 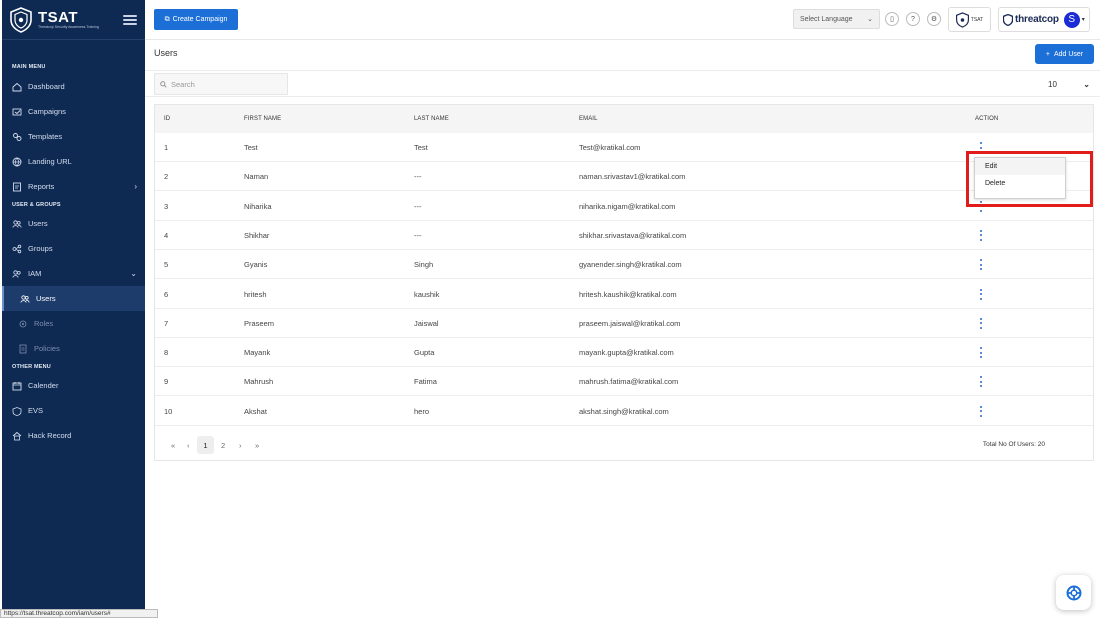 I want to click on cell-last-name: ---, so click(x=418, y=206).